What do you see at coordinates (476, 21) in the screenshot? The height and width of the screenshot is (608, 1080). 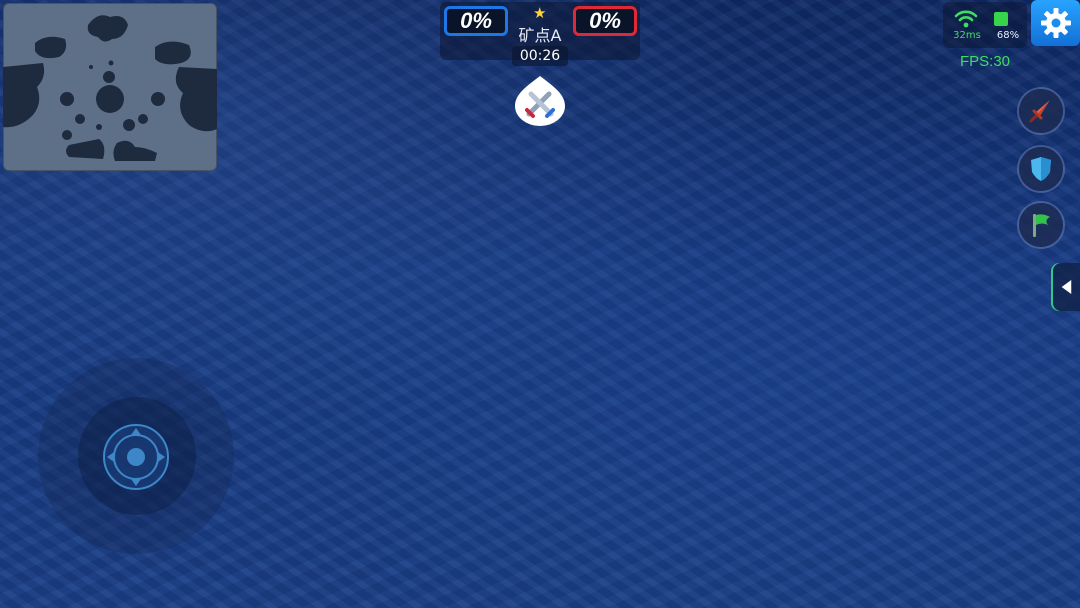 I see `blue-team-score: 0%` at bounding box center [476, 21].